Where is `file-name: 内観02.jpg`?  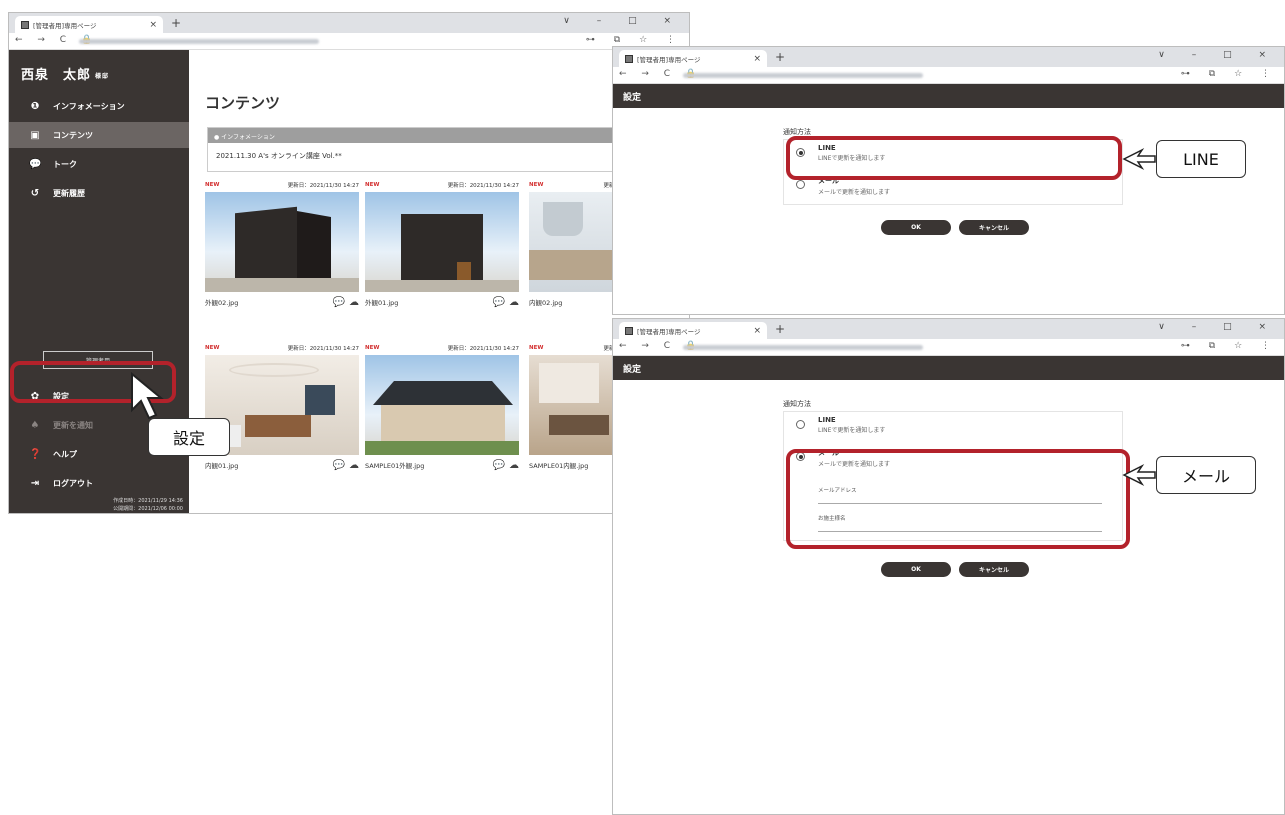 file-name: 内観02.jpg is located at coordinates (546, 303).